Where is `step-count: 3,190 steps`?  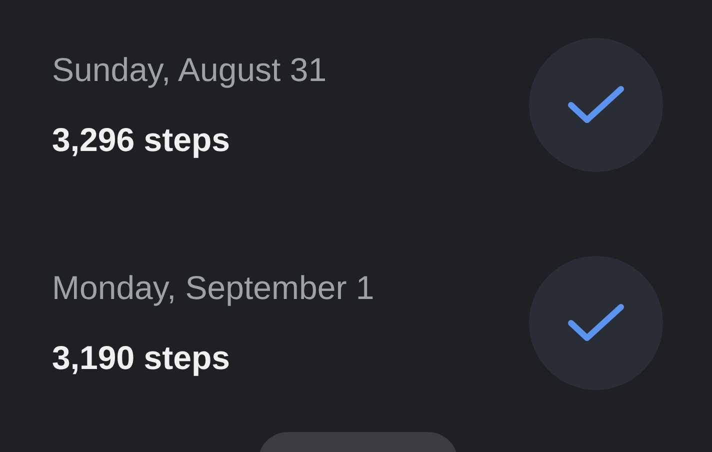
step-count: 3,190 steps is located at coordinates (141, 358).